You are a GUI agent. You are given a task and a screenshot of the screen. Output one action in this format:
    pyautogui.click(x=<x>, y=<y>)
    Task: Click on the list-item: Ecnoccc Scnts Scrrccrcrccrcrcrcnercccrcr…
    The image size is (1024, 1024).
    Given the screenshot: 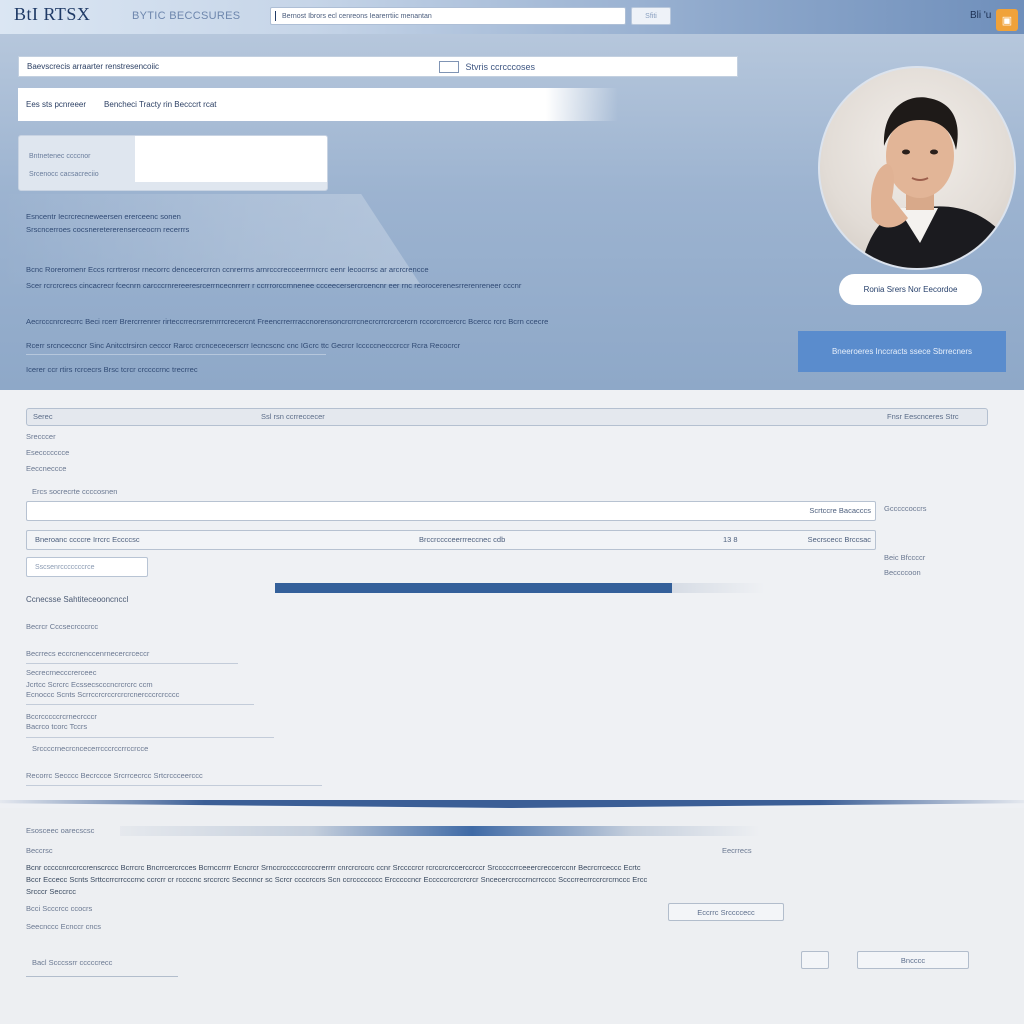 What is the action you would take?
    pyautogui.click(x=102, y=694)
    